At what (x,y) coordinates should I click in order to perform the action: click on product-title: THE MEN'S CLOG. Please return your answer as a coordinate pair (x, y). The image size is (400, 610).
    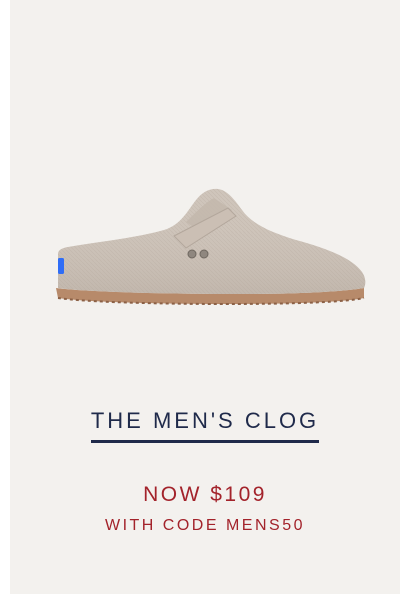
    Looking at the image, I should click on (205, 425).